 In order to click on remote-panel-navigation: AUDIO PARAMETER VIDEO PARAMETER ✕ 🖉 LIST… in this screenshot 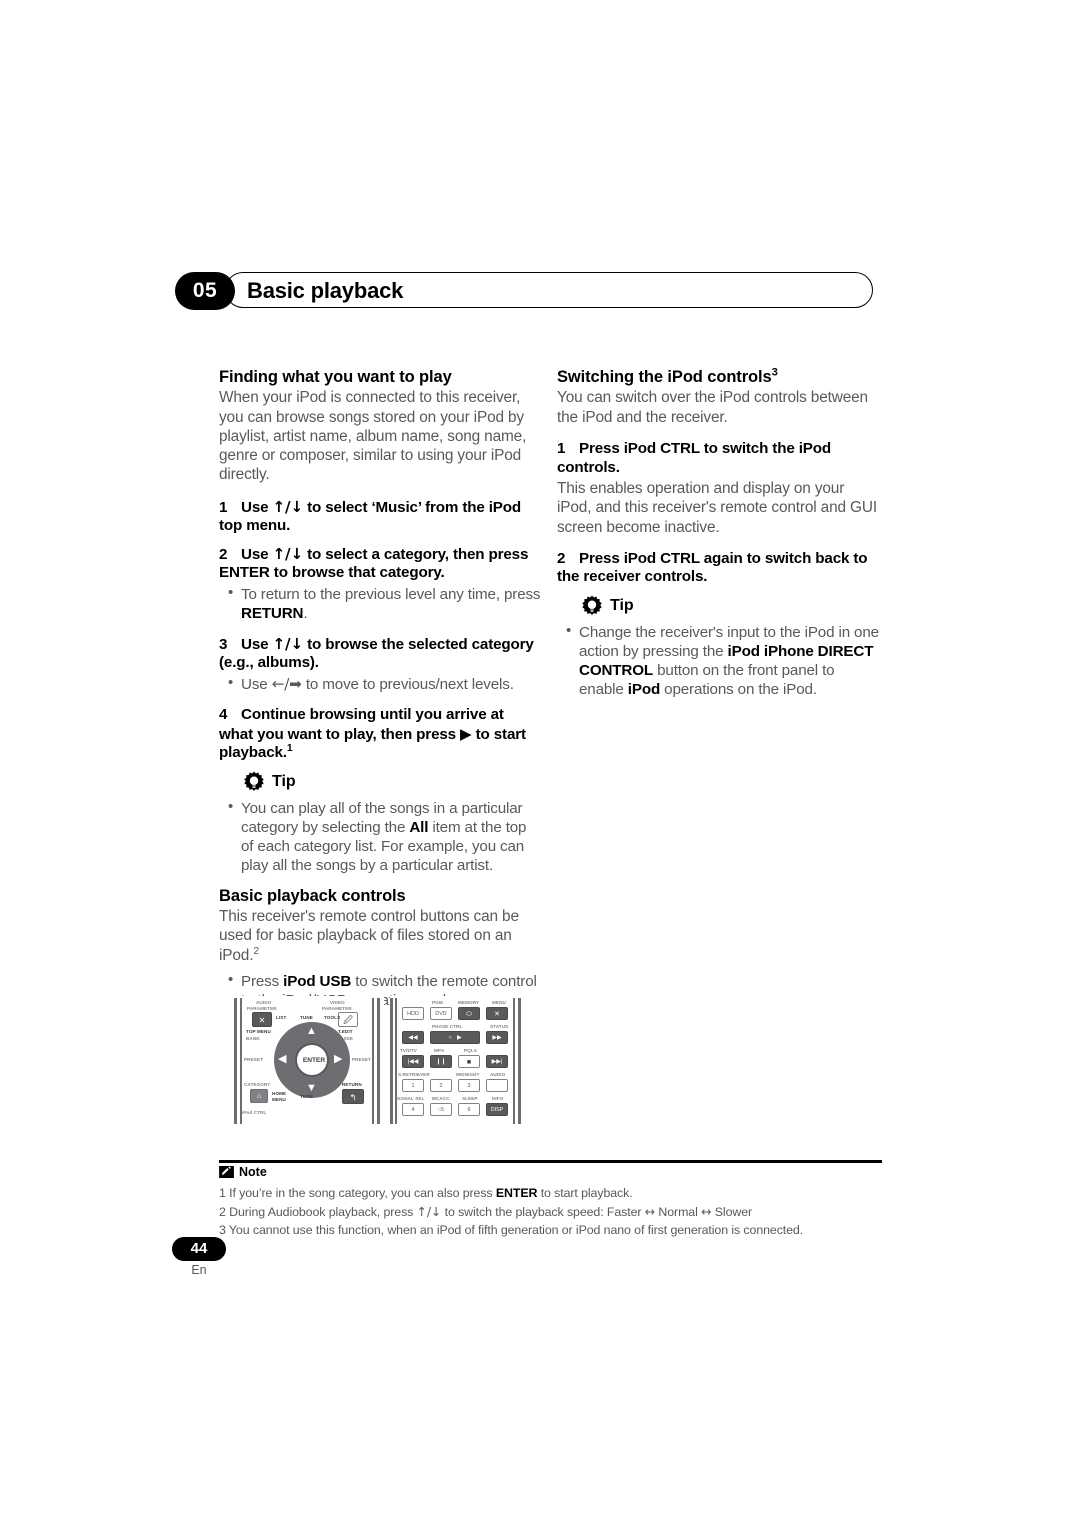, I will do `click(309, 1061)`.